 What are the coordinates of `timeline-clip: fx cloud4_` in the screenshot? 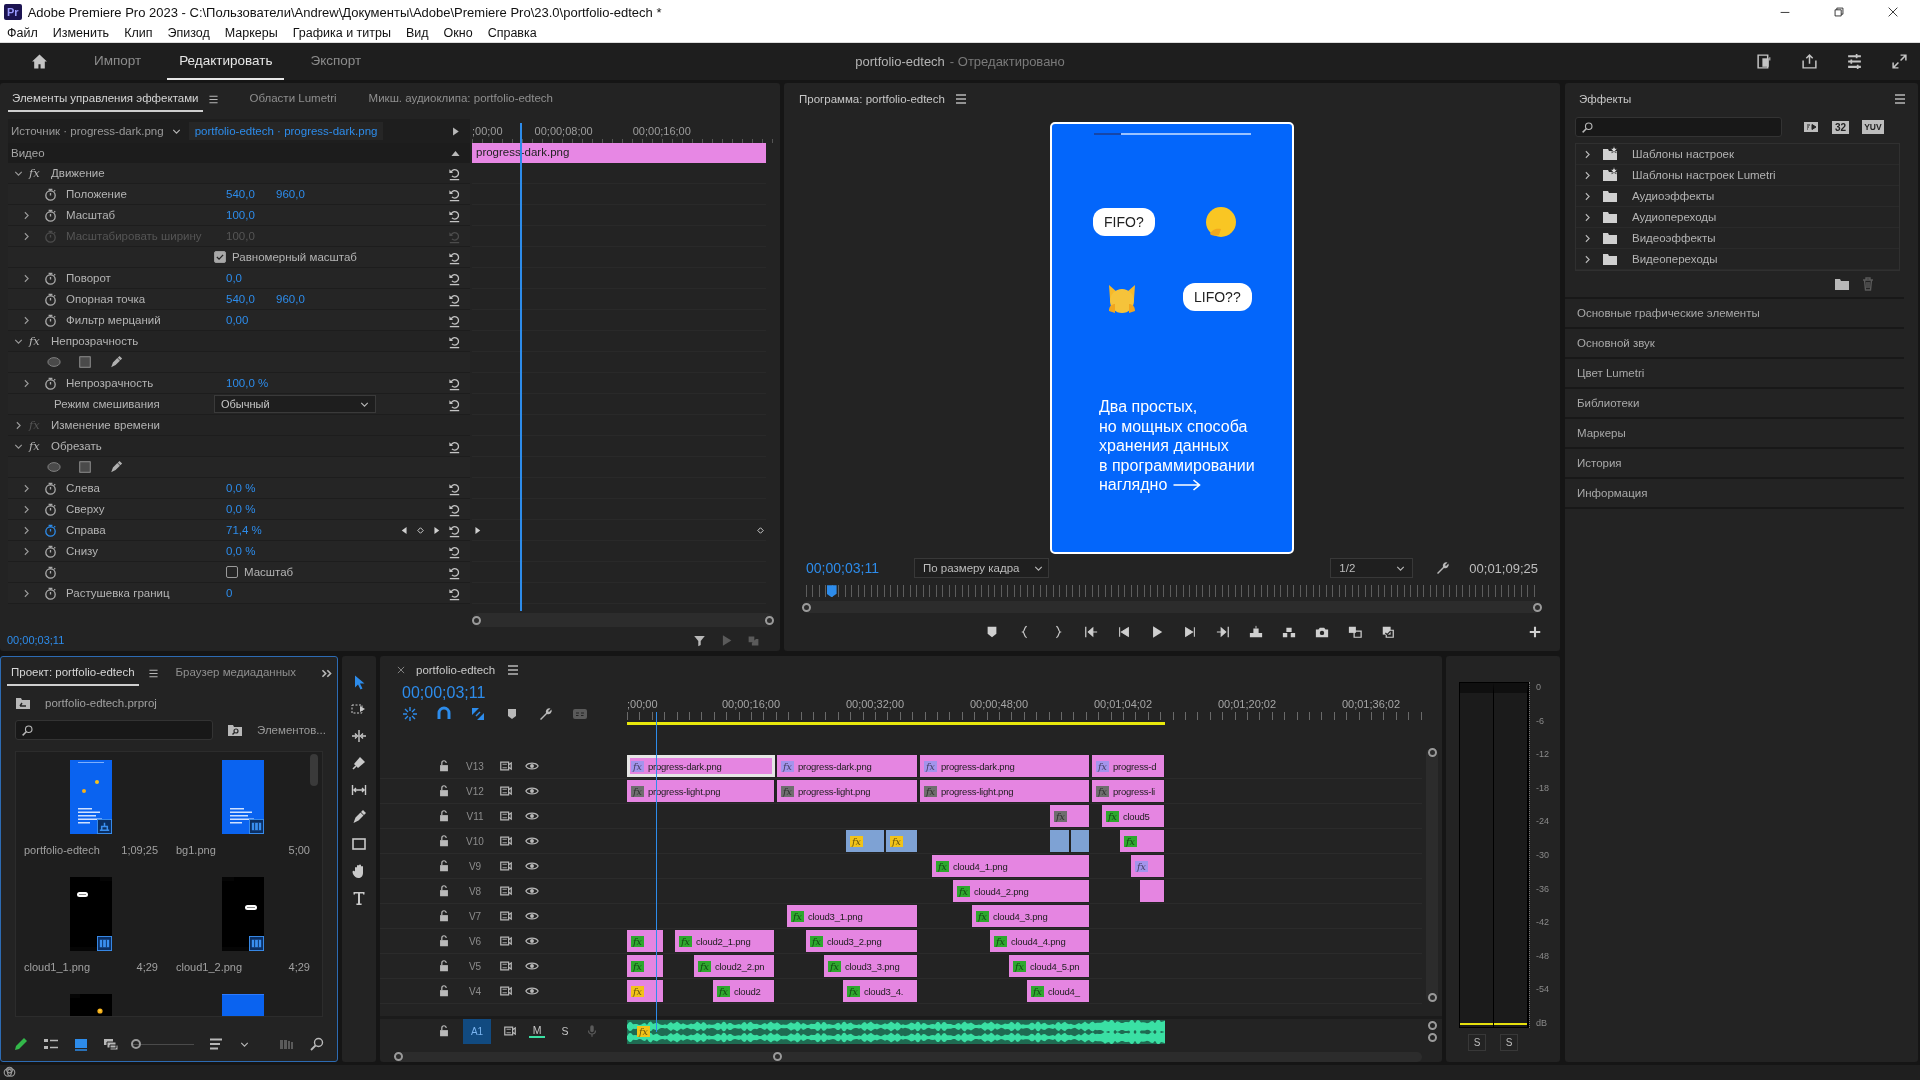 It's located at (1058, 991).